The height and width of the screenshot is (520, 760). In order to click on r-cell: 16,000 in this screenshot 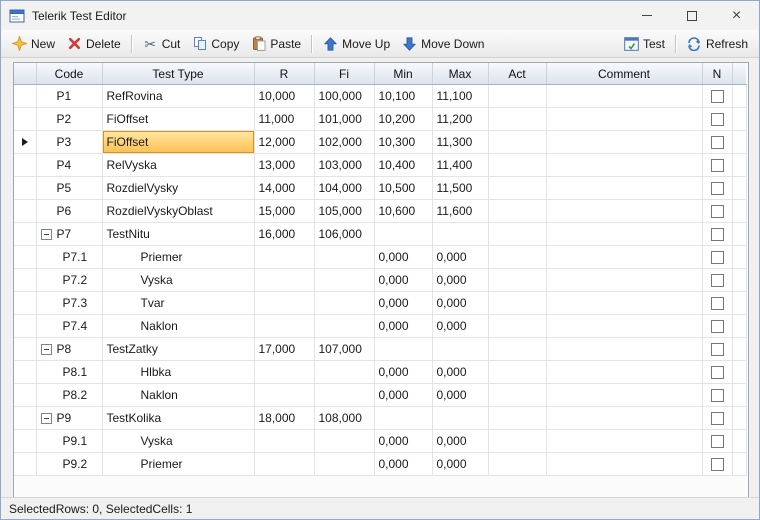, I will do `click(284, 234)`.